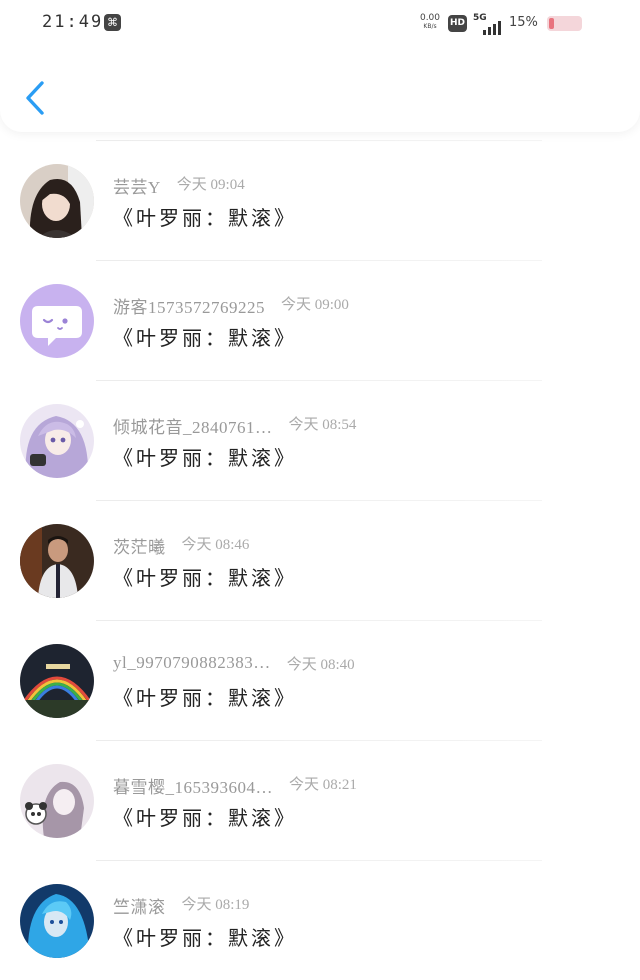  What do you see at coordinates (215, 905) in the screenshot?
I see `comment-time: 今天 08:19` at bounding box center [215, 905].